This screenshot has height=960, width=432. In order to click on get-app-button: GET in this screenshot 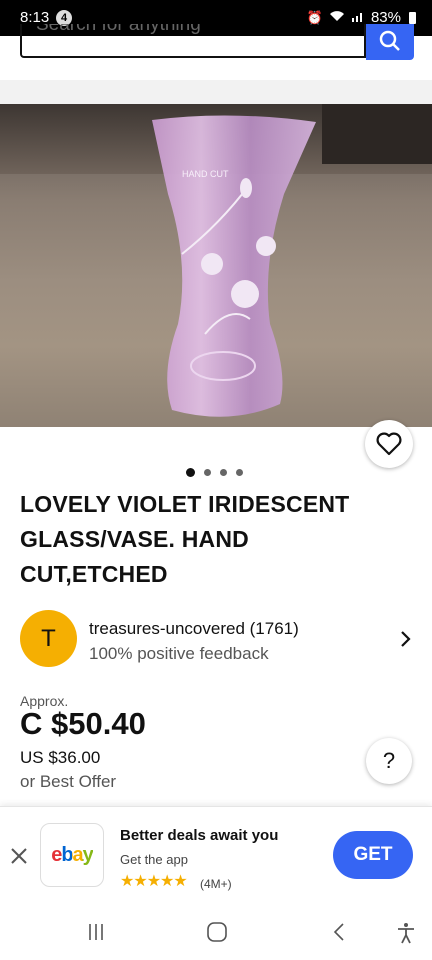, I will do `click(373, 855)`.